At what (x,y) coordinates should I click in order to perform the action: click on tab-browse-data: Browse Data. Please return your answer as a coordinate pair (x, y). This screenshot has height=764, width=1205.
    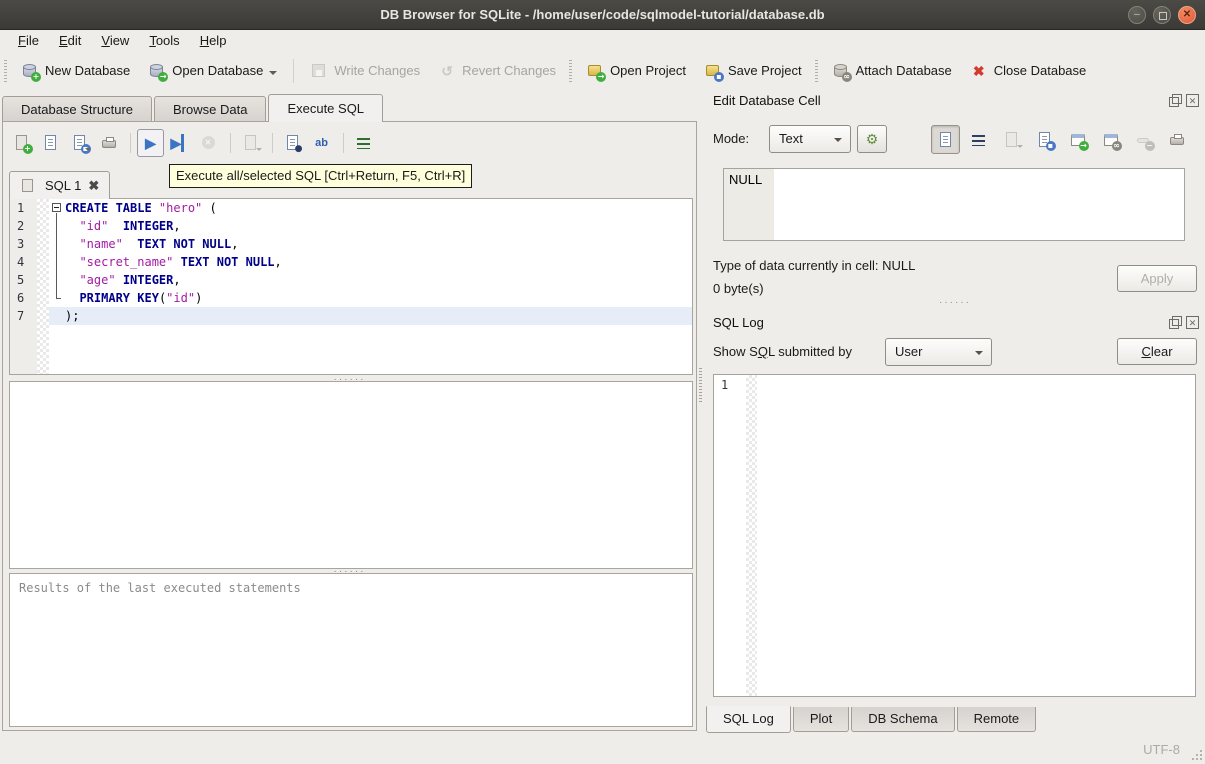
    Looking at the image, I should click on (210, 109).